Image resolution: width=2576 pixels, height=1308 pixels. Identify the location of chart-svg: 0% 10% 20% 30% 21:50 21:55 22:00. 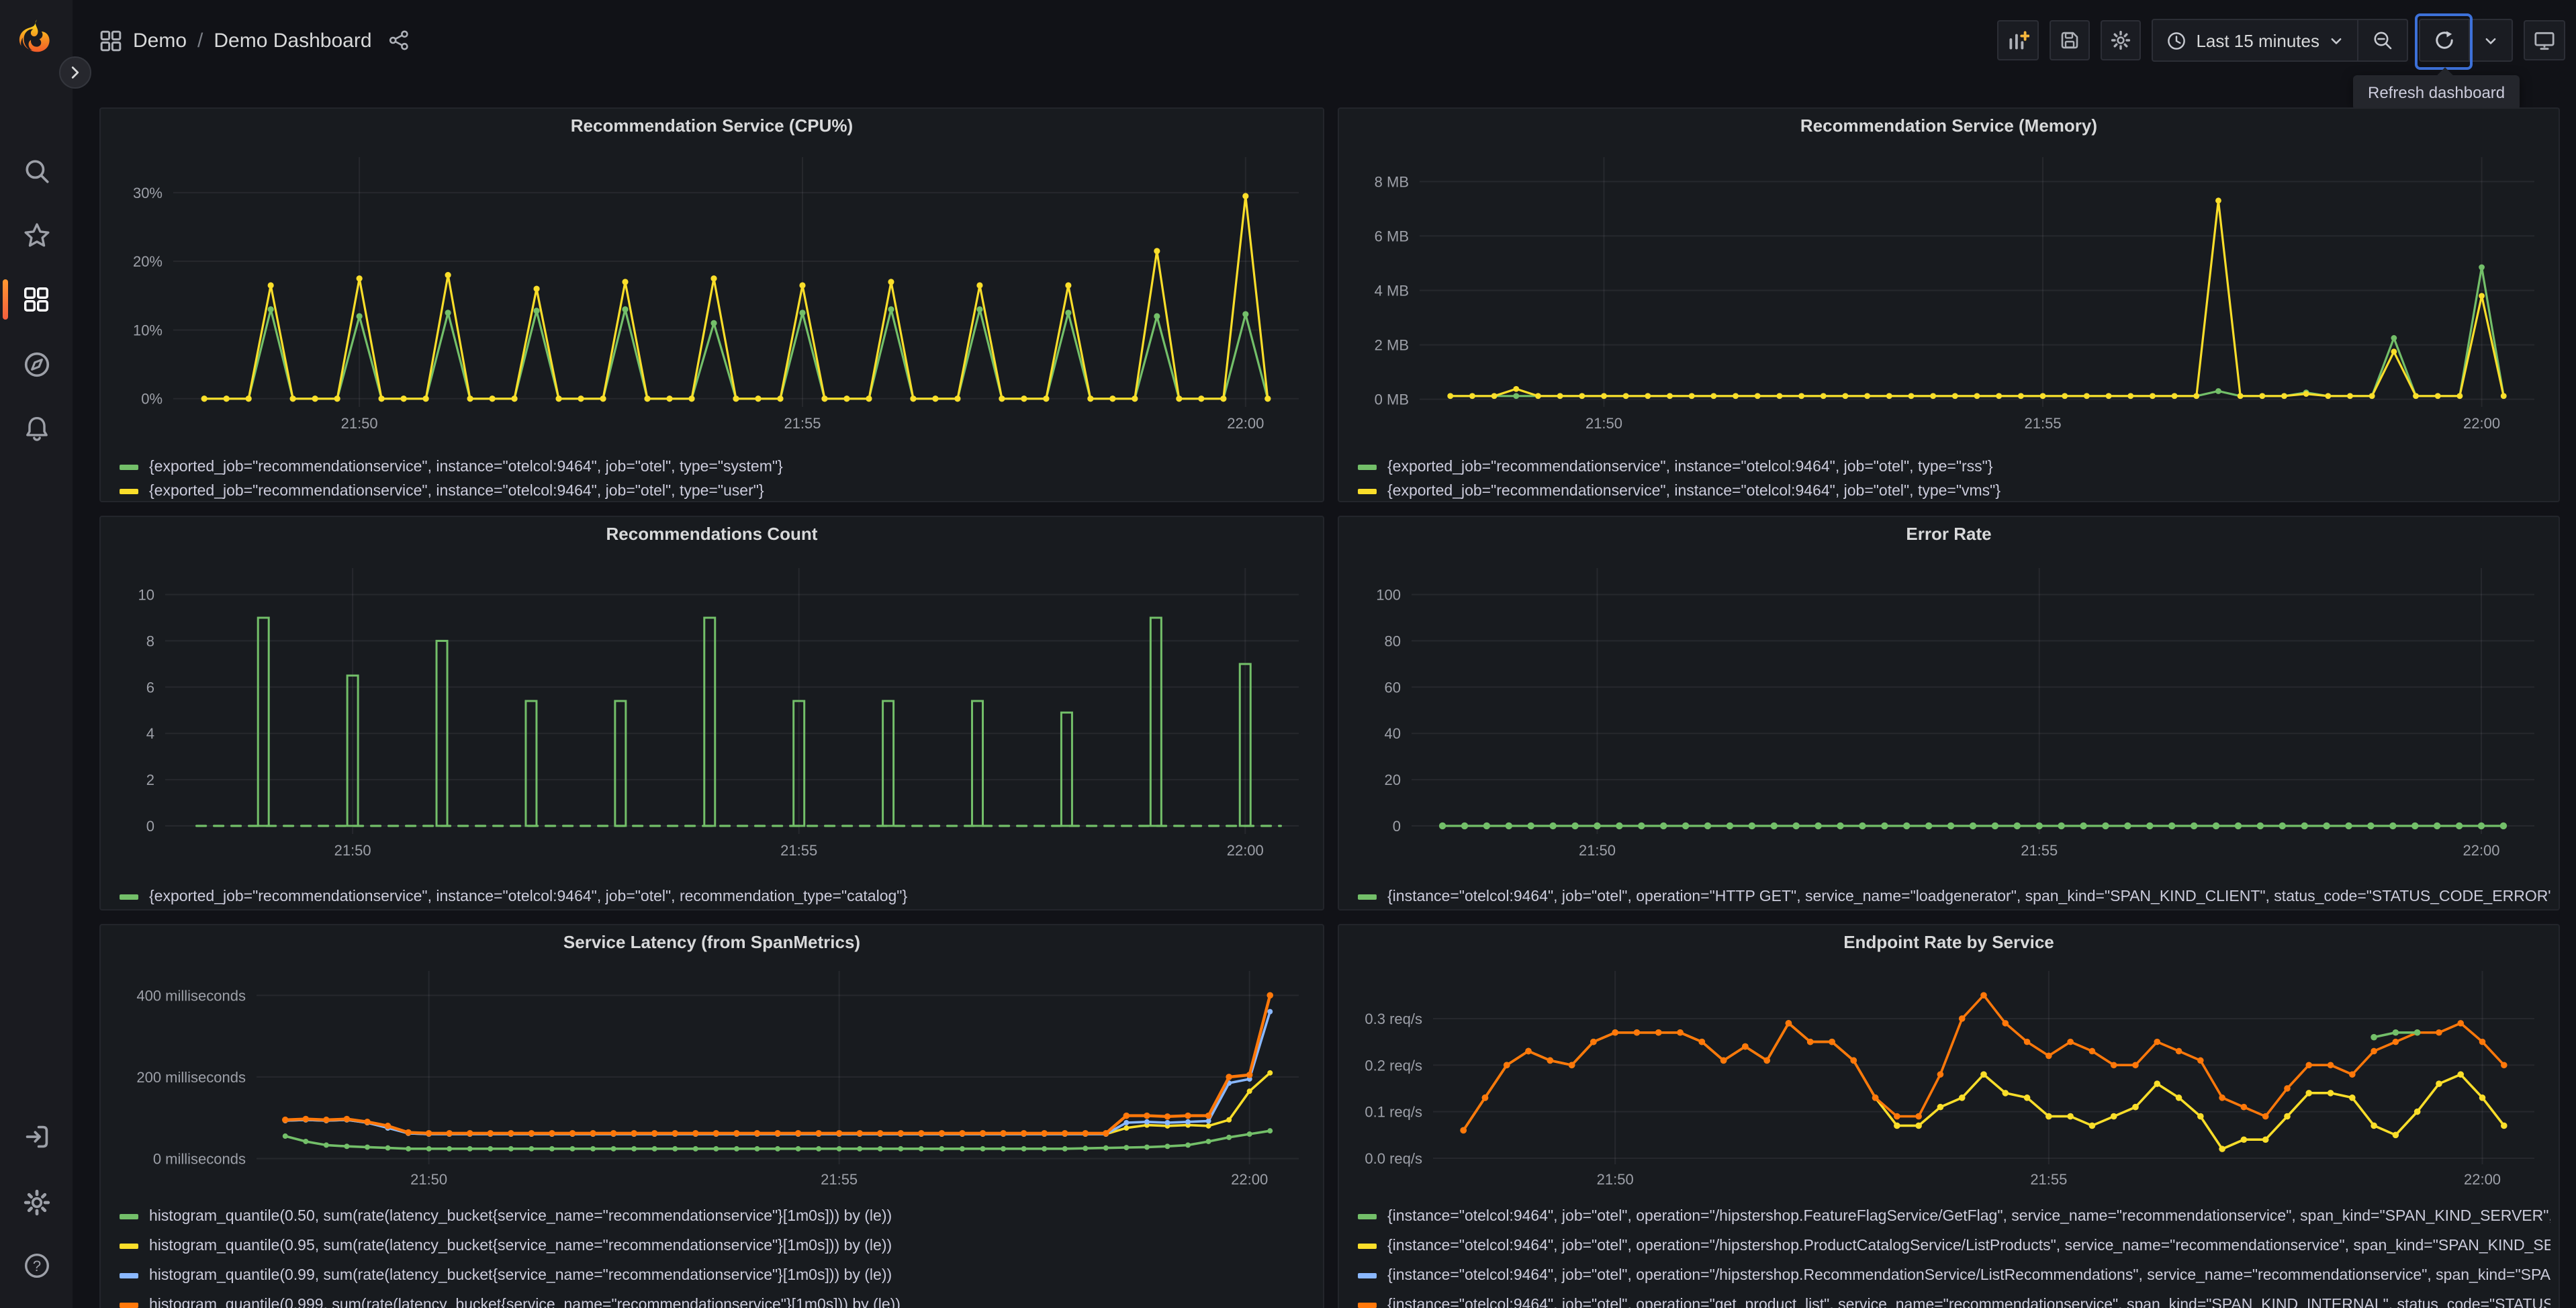
(713, 295).